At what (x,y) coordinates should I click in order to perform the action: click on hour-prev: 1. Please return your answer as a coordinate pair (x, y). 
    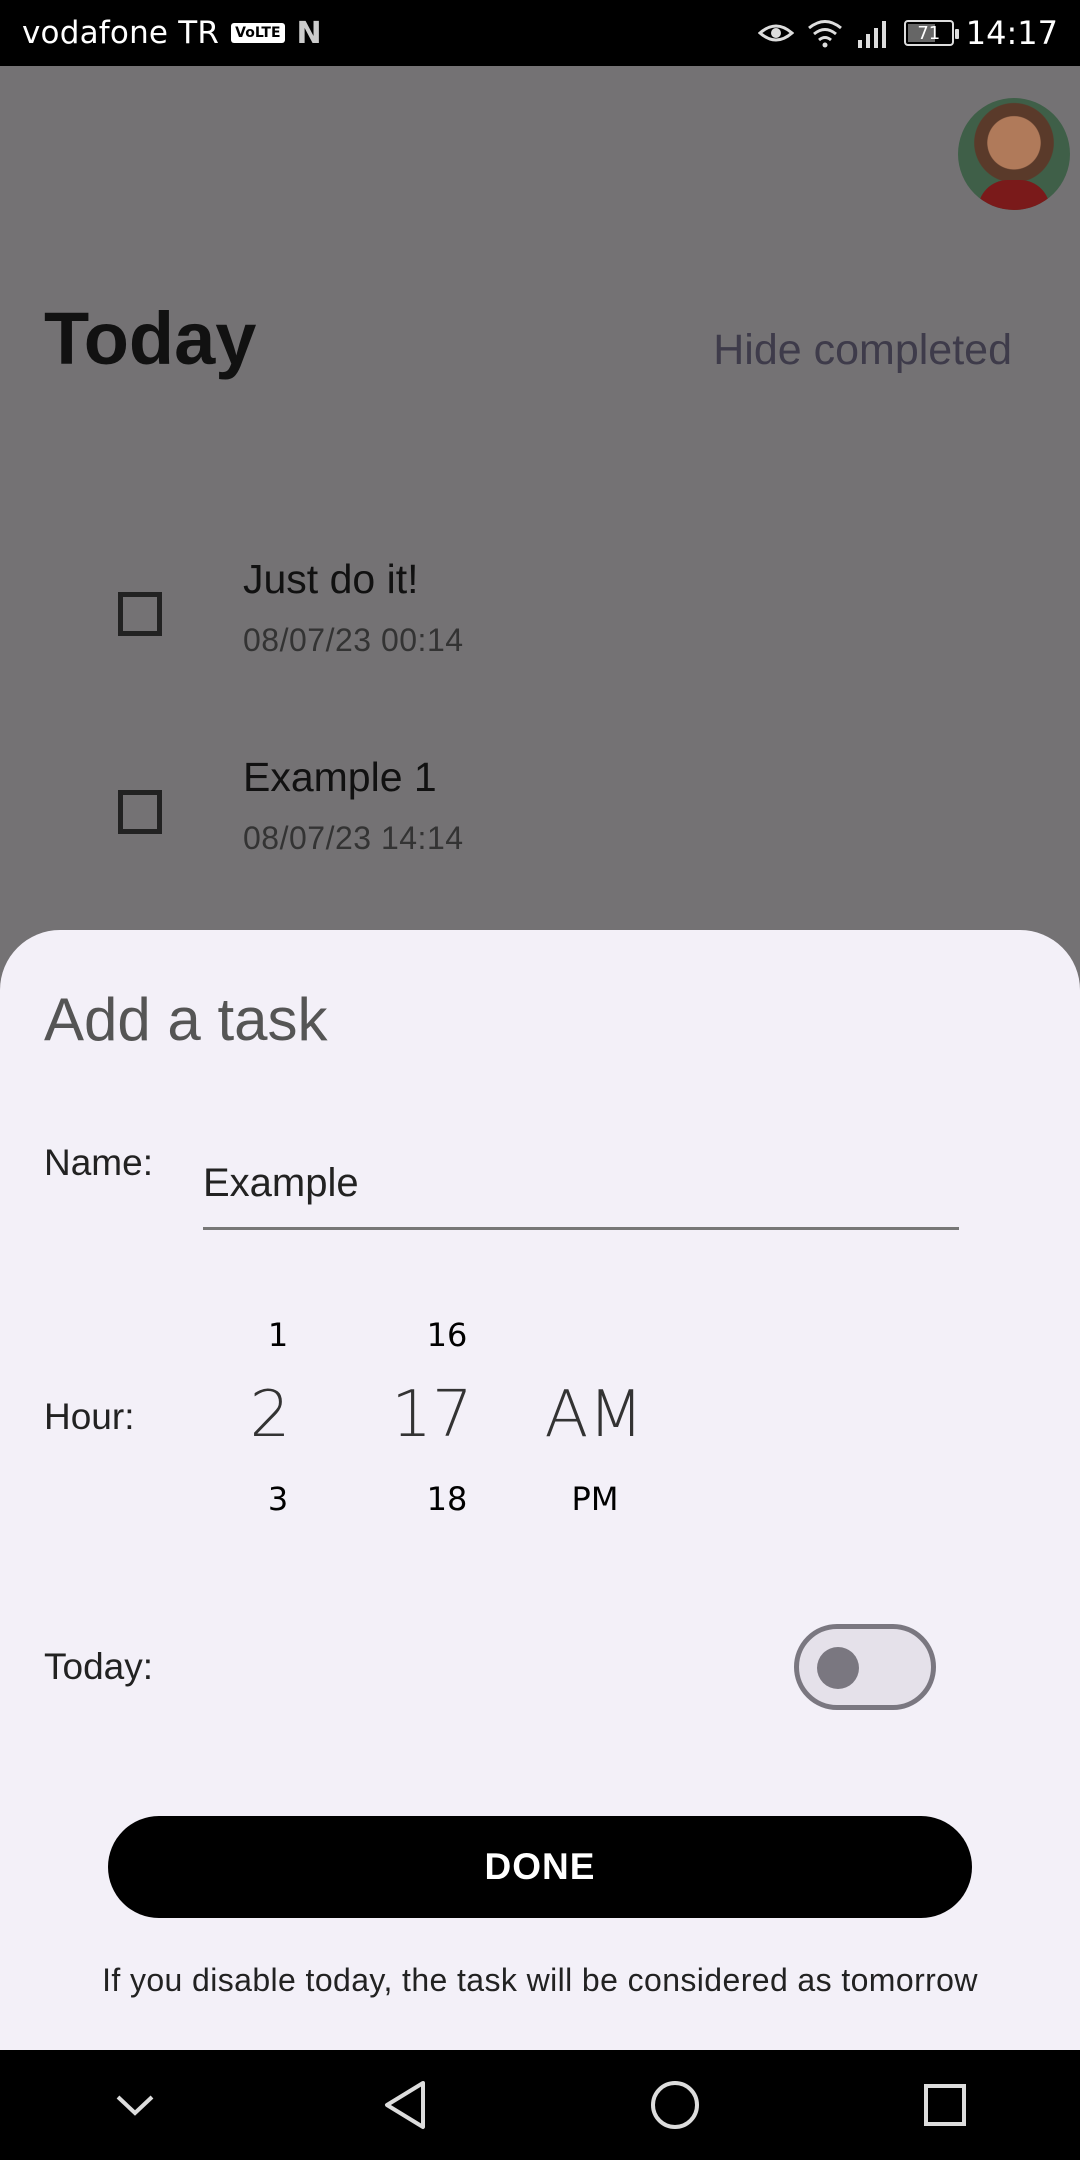
    Looking at the image, I should click on (278, 1335).